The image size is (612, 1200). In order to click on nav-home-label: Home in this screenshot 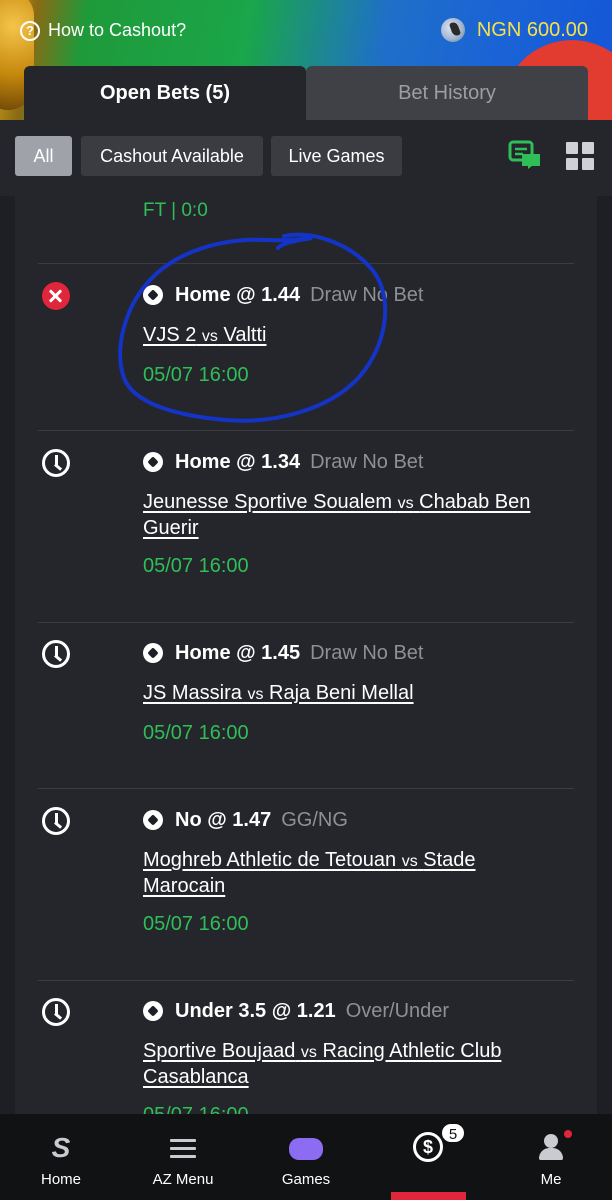, I will do `click(60, 1179)`.